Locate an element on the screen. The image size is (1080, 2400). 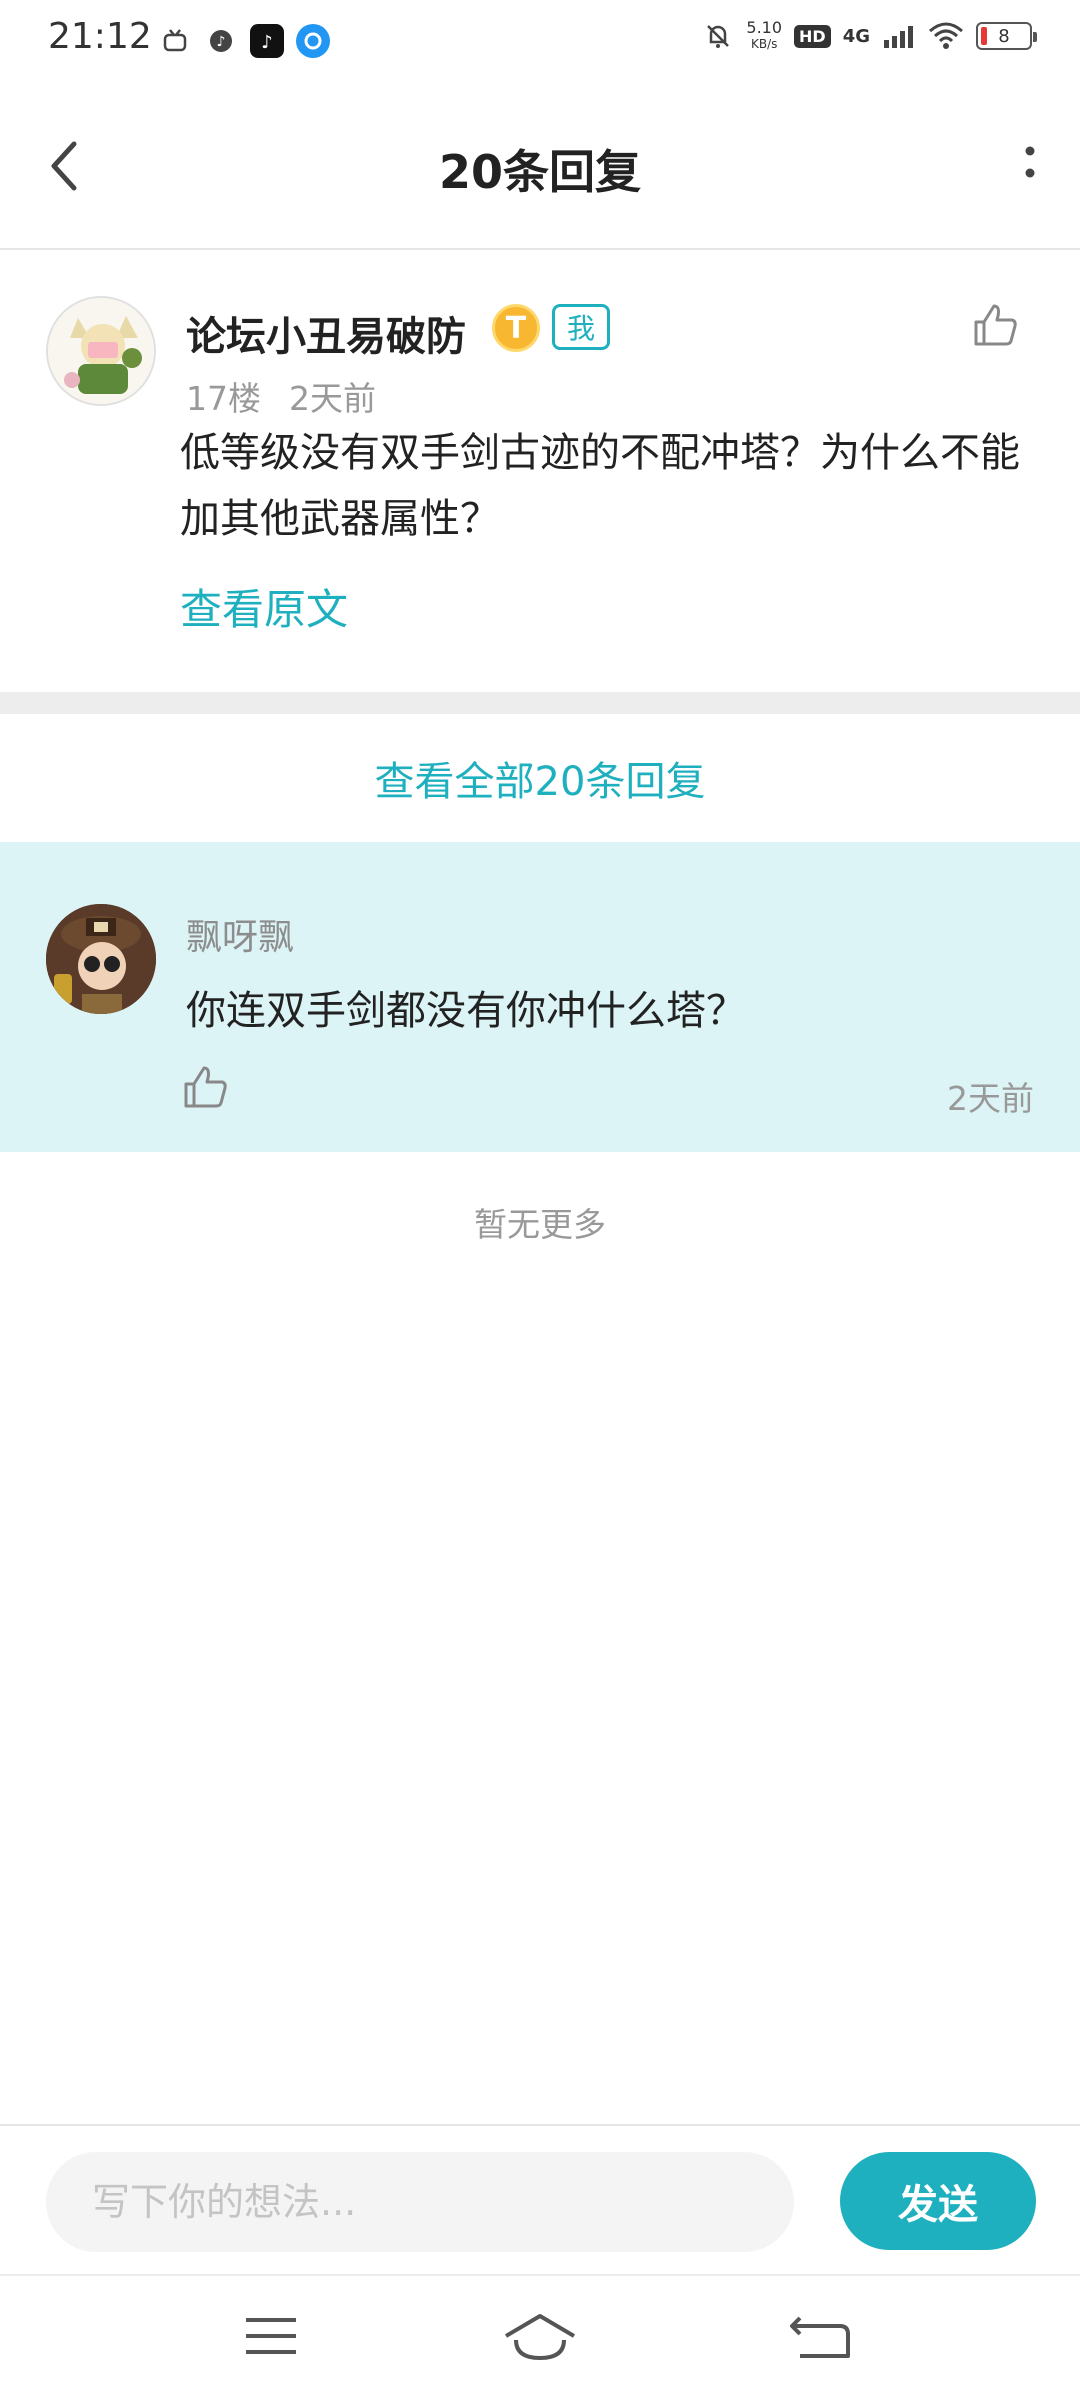
status-time: 21:12 is located at coordinates (100, 36).